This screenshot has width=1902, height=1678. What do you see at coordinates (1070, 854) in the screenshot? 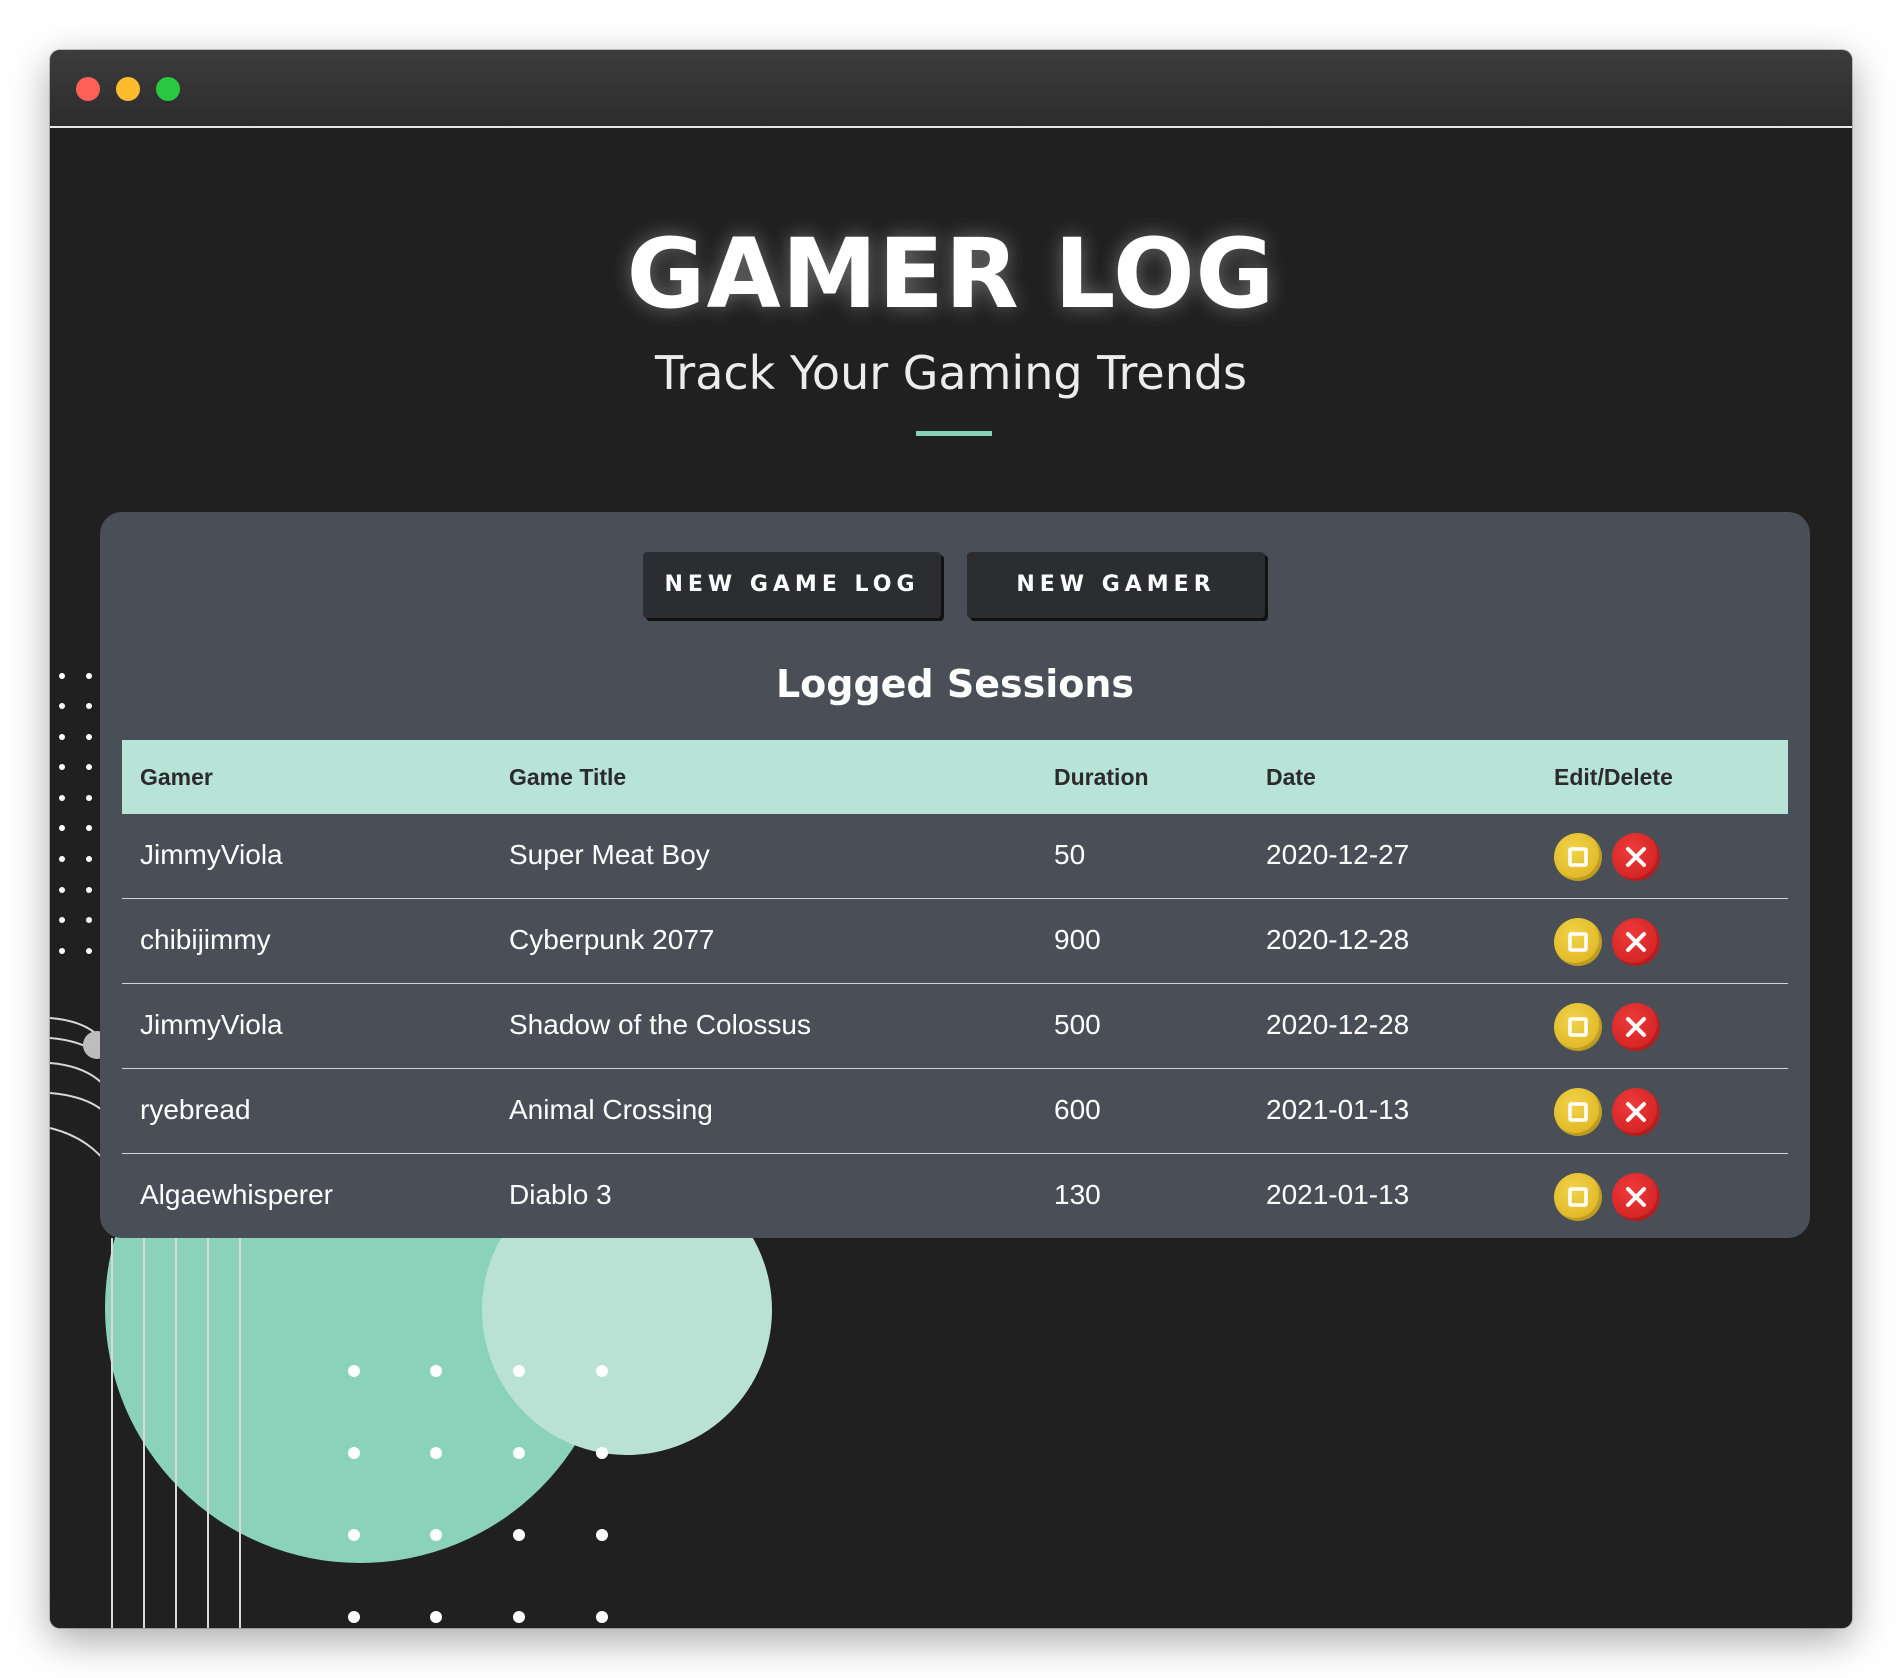
I see `cell-duration: 50` at bounding box center [1070, 854].